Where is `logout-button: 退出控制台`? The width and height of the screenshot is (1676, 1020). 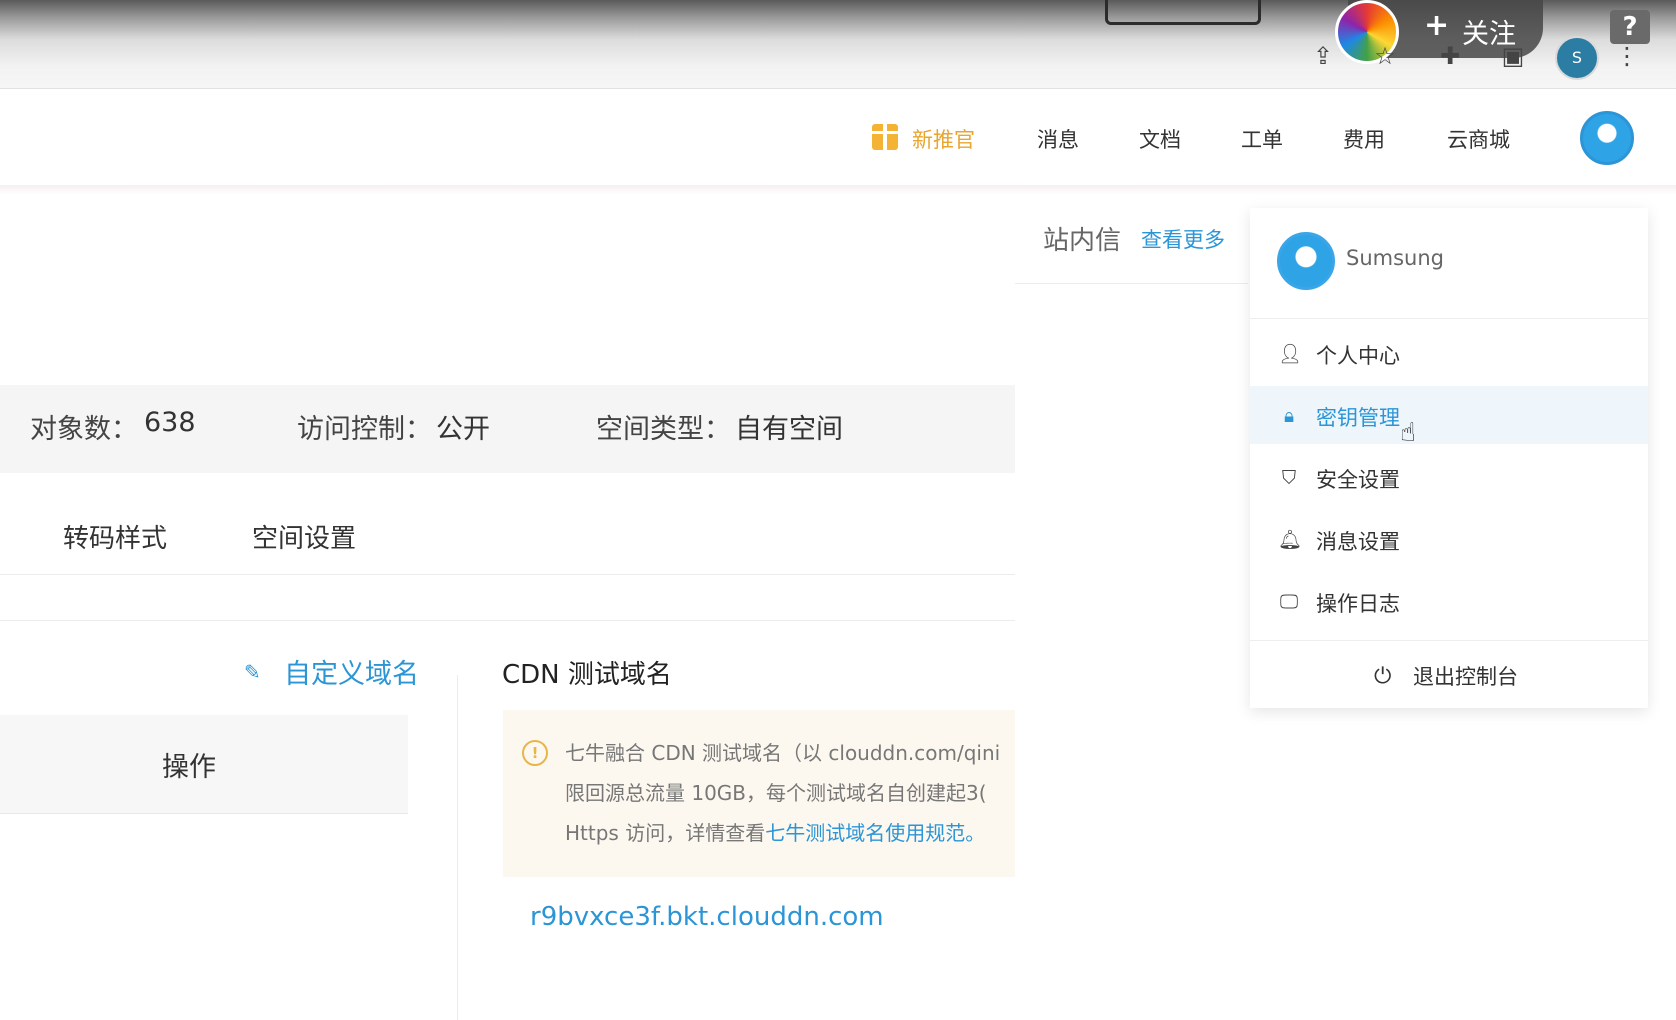
logout-button: 退出控制台 is located at coordinates (1465, 676).